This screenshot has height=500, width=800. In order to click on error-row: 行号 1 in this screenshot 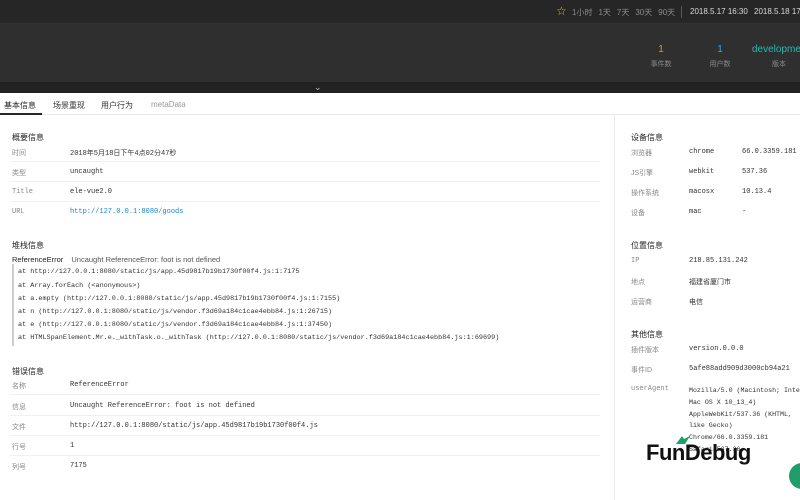, I will do `click(43, 447)`.